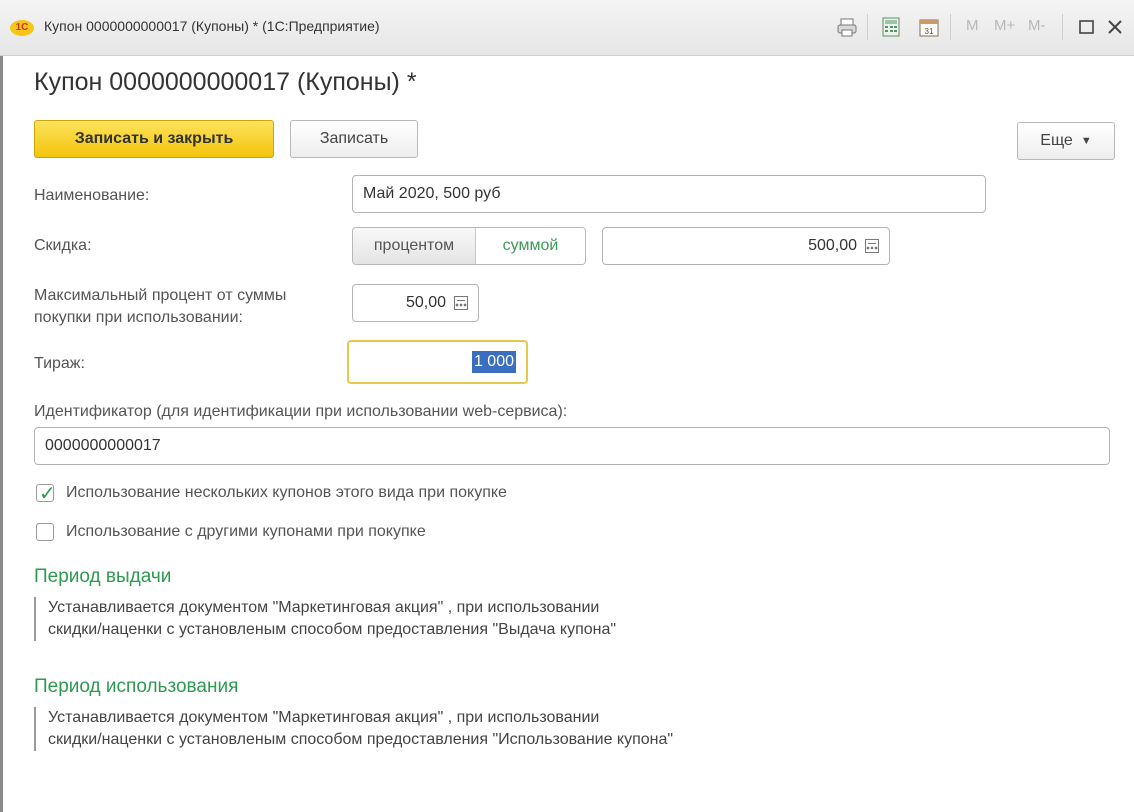  Describe the element at coordinates (437, 362) in the screenshot. I see `circulation-input: 1 000` at that location.